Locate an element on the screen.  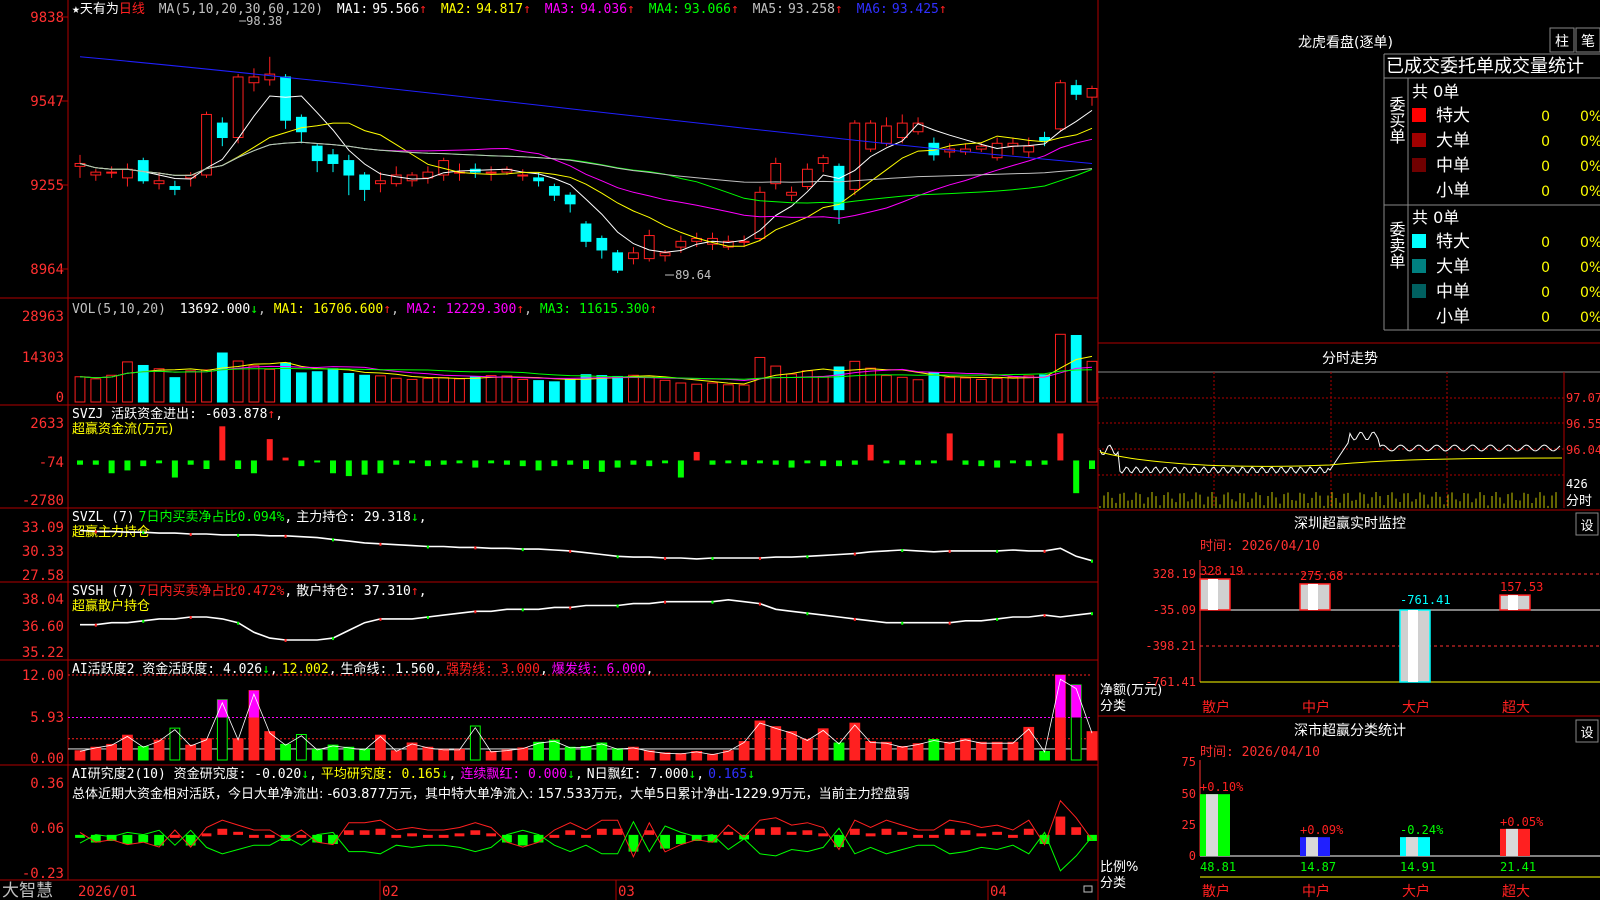
net-value-label: -761.41 is located at coordinates (1425, 600).